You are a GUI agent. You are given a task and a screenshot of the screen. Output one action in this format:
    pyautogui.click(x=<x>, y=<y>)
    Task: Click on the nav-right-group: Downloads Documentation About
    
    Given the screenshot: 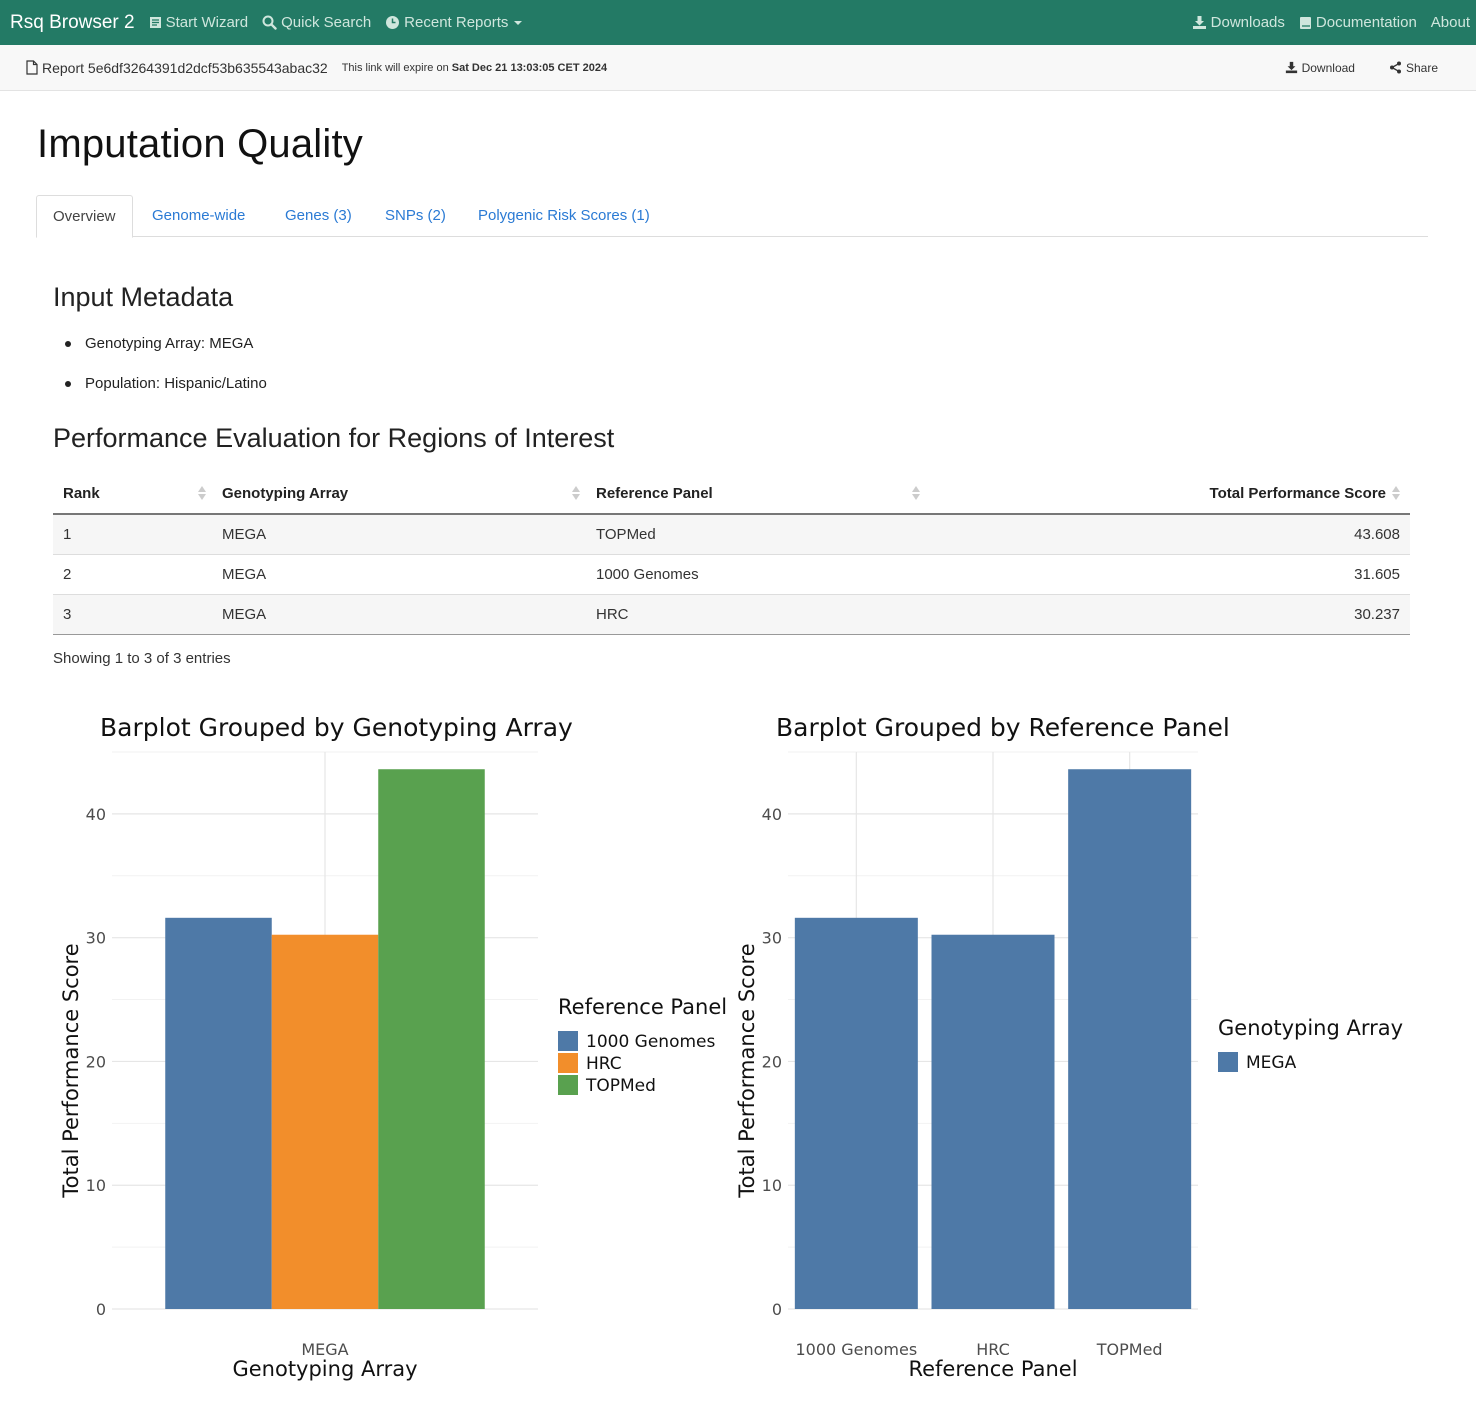 What is the action you would take?
    pyautogui.click(x=1327, y=22)
    